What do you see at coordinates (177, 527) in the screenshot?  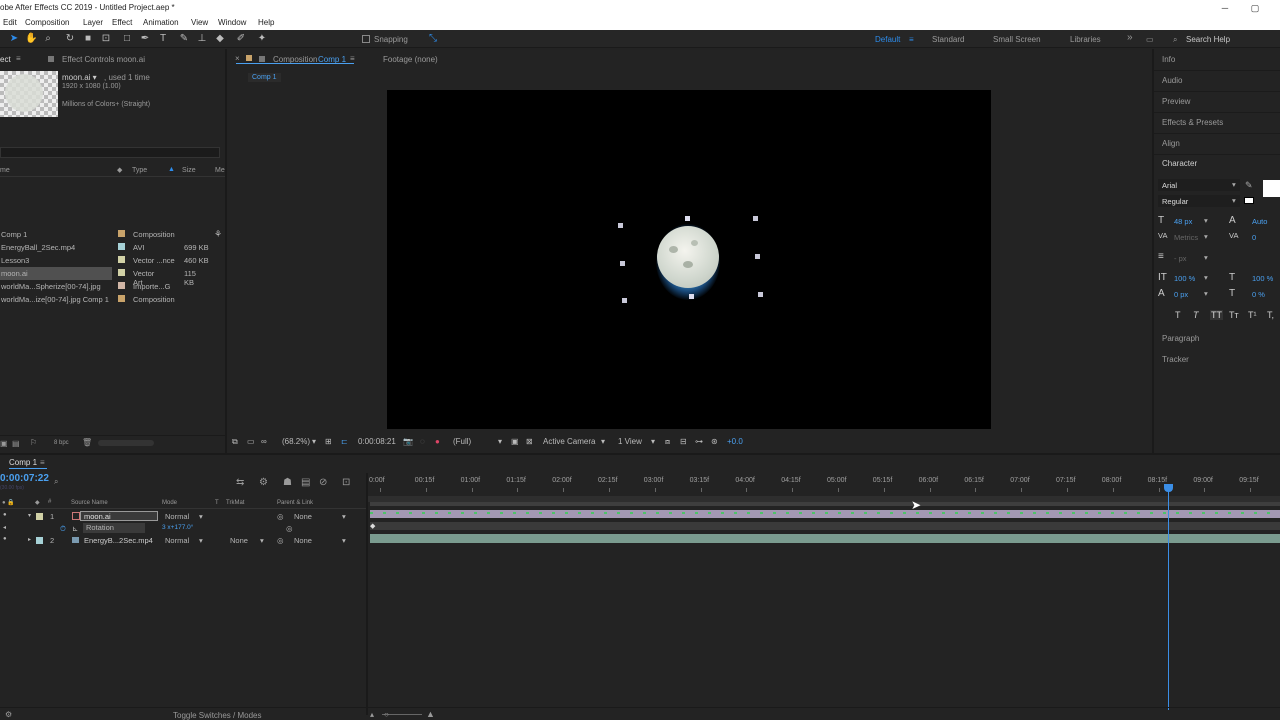 I see `rotation-value: 3 x+177.0°` at bounding box center [177, 527].